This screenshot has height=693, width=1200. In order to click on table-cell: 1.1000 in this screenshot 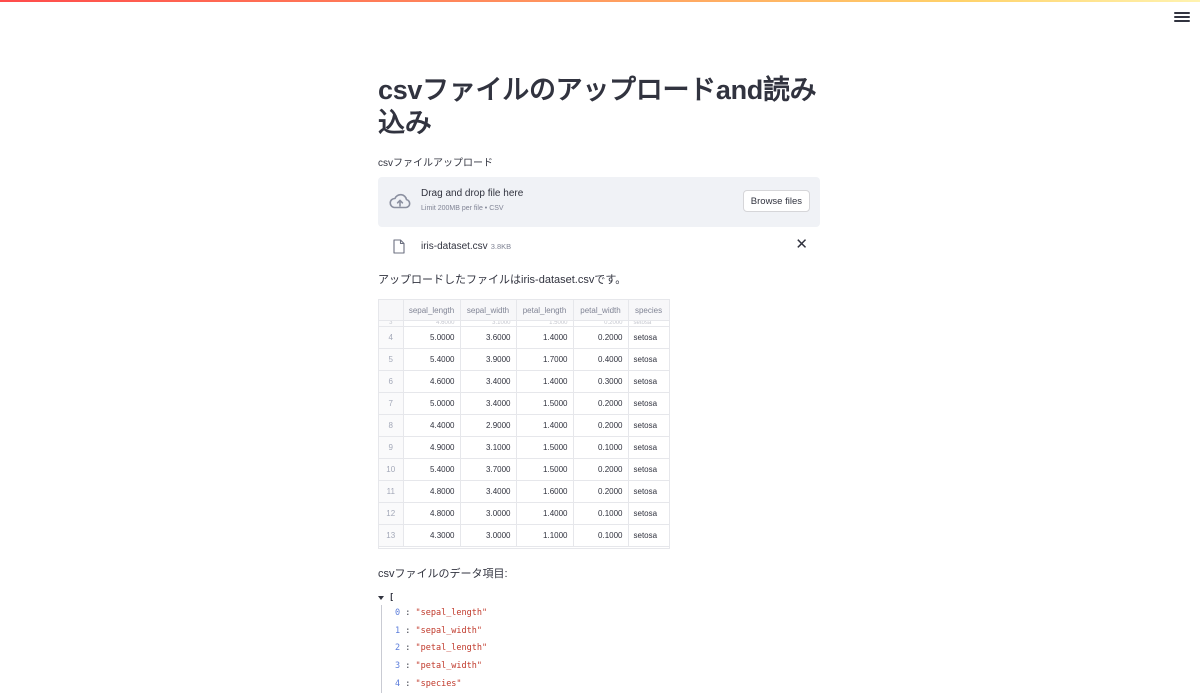, I will do `click(545, 535)`.